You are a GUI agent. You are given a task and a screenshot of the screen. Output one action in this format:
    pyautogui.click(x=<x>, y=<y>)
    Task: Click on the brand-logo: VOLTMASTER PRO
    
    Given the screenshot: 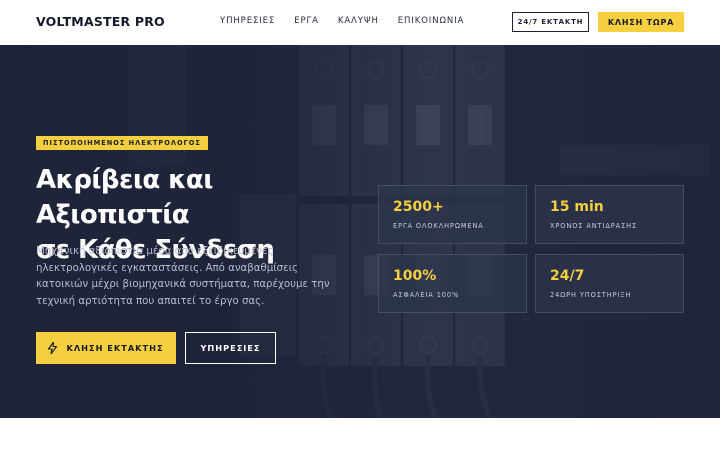 What is the action you would take?
    pyautogui.click(x=100, y=21)
    